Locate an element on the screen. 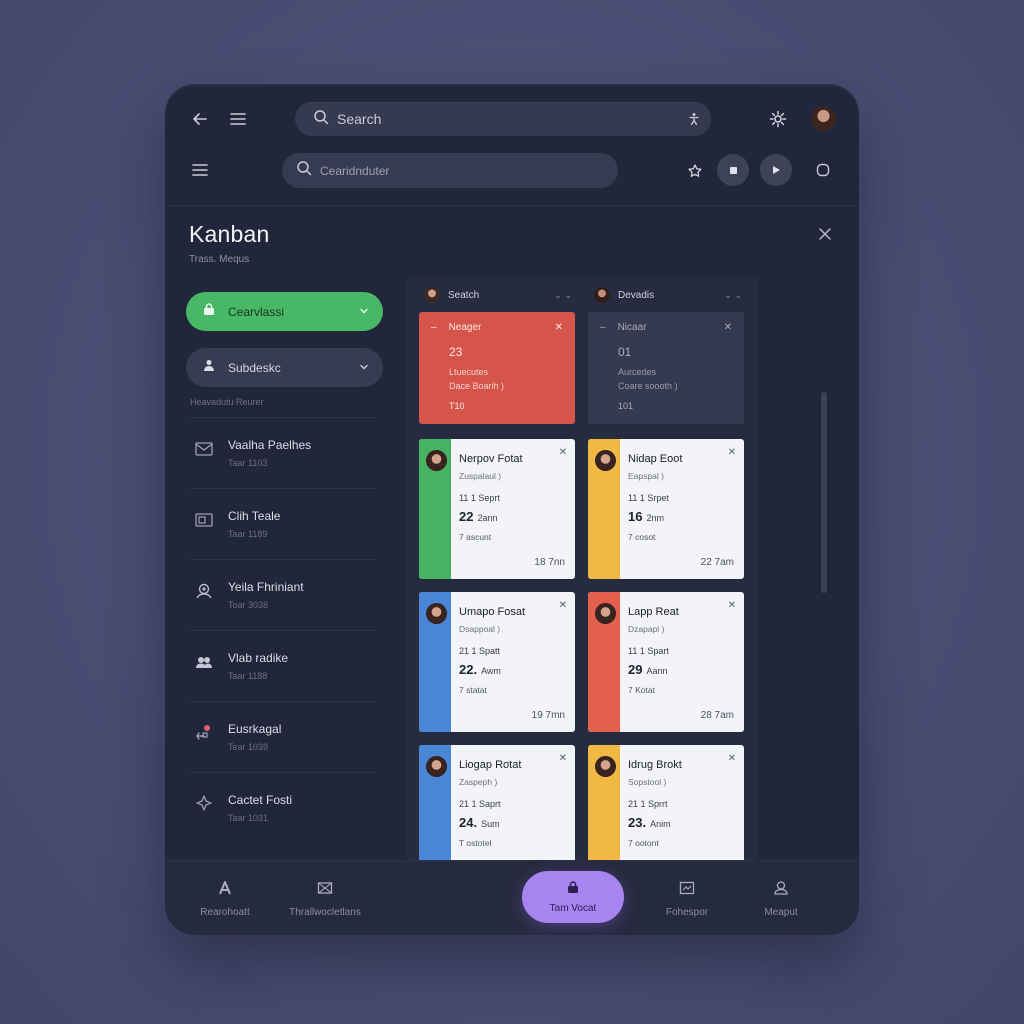 This screenshot has width=1024, height=1024. sidebar-item-label: Cactet Fosti is located at coordinates (260, 800).